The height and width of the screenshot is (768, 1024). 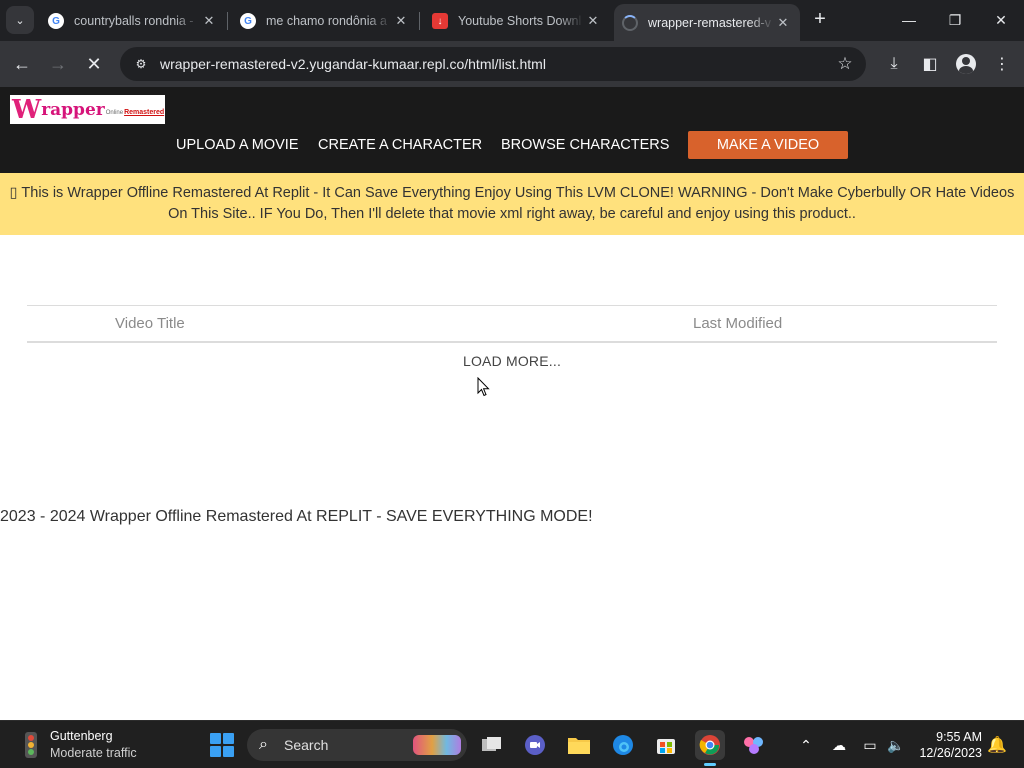 I want to click on stop-loading-button: ✕, so click(x=94, y=64).